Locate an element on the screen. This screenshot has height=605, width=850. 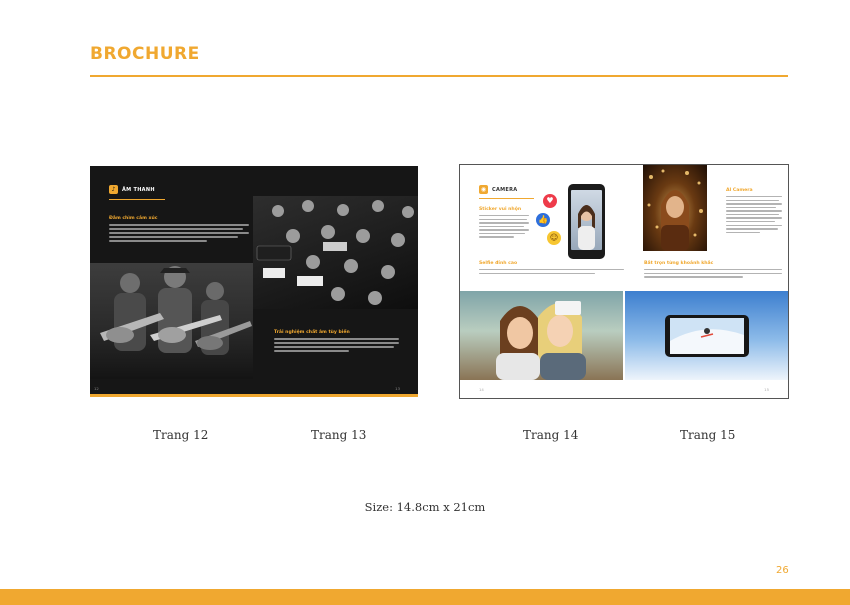
friends-selfie-photo is located at coordinates (541, 335).